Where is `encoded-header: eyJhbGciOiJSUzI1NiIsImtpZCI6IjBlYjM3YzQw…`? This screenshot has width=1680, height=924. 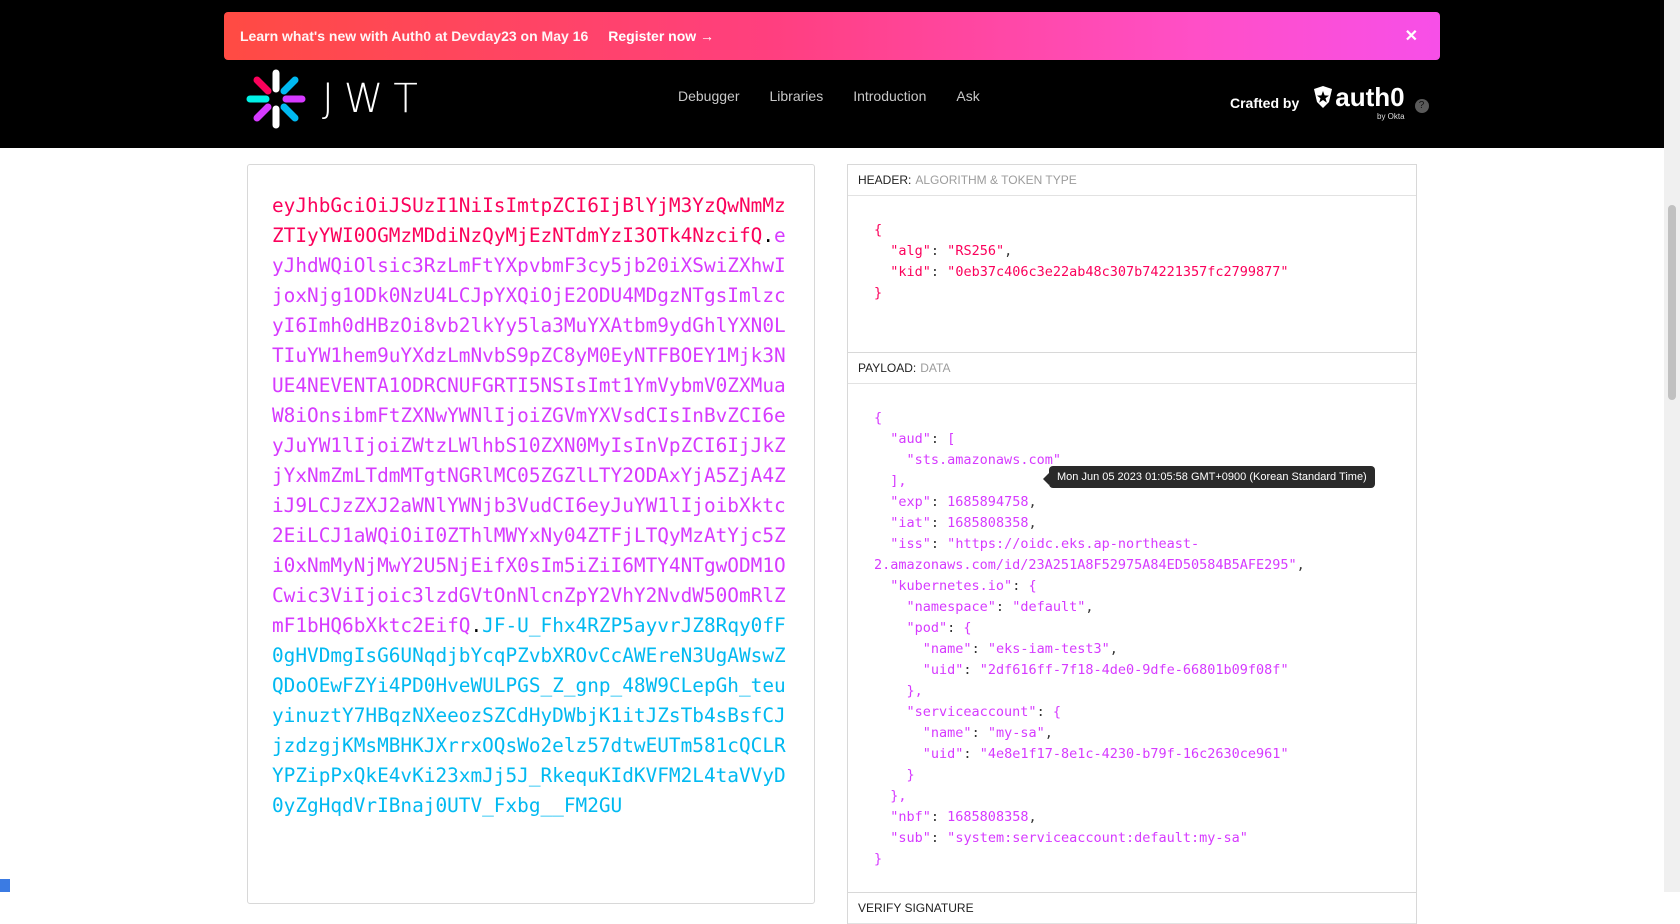
encoded-header: eyJhbGciOiJSUzI1NiIsImtpZCI6IjBlYjM3YzQw… is located at coordinates (529, 220).